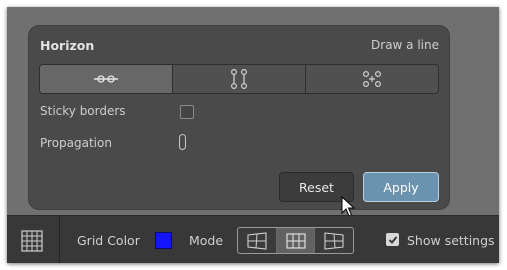 This screenshot has width=507, height=270. I want to click on points-tool-button, so click(372, 79).